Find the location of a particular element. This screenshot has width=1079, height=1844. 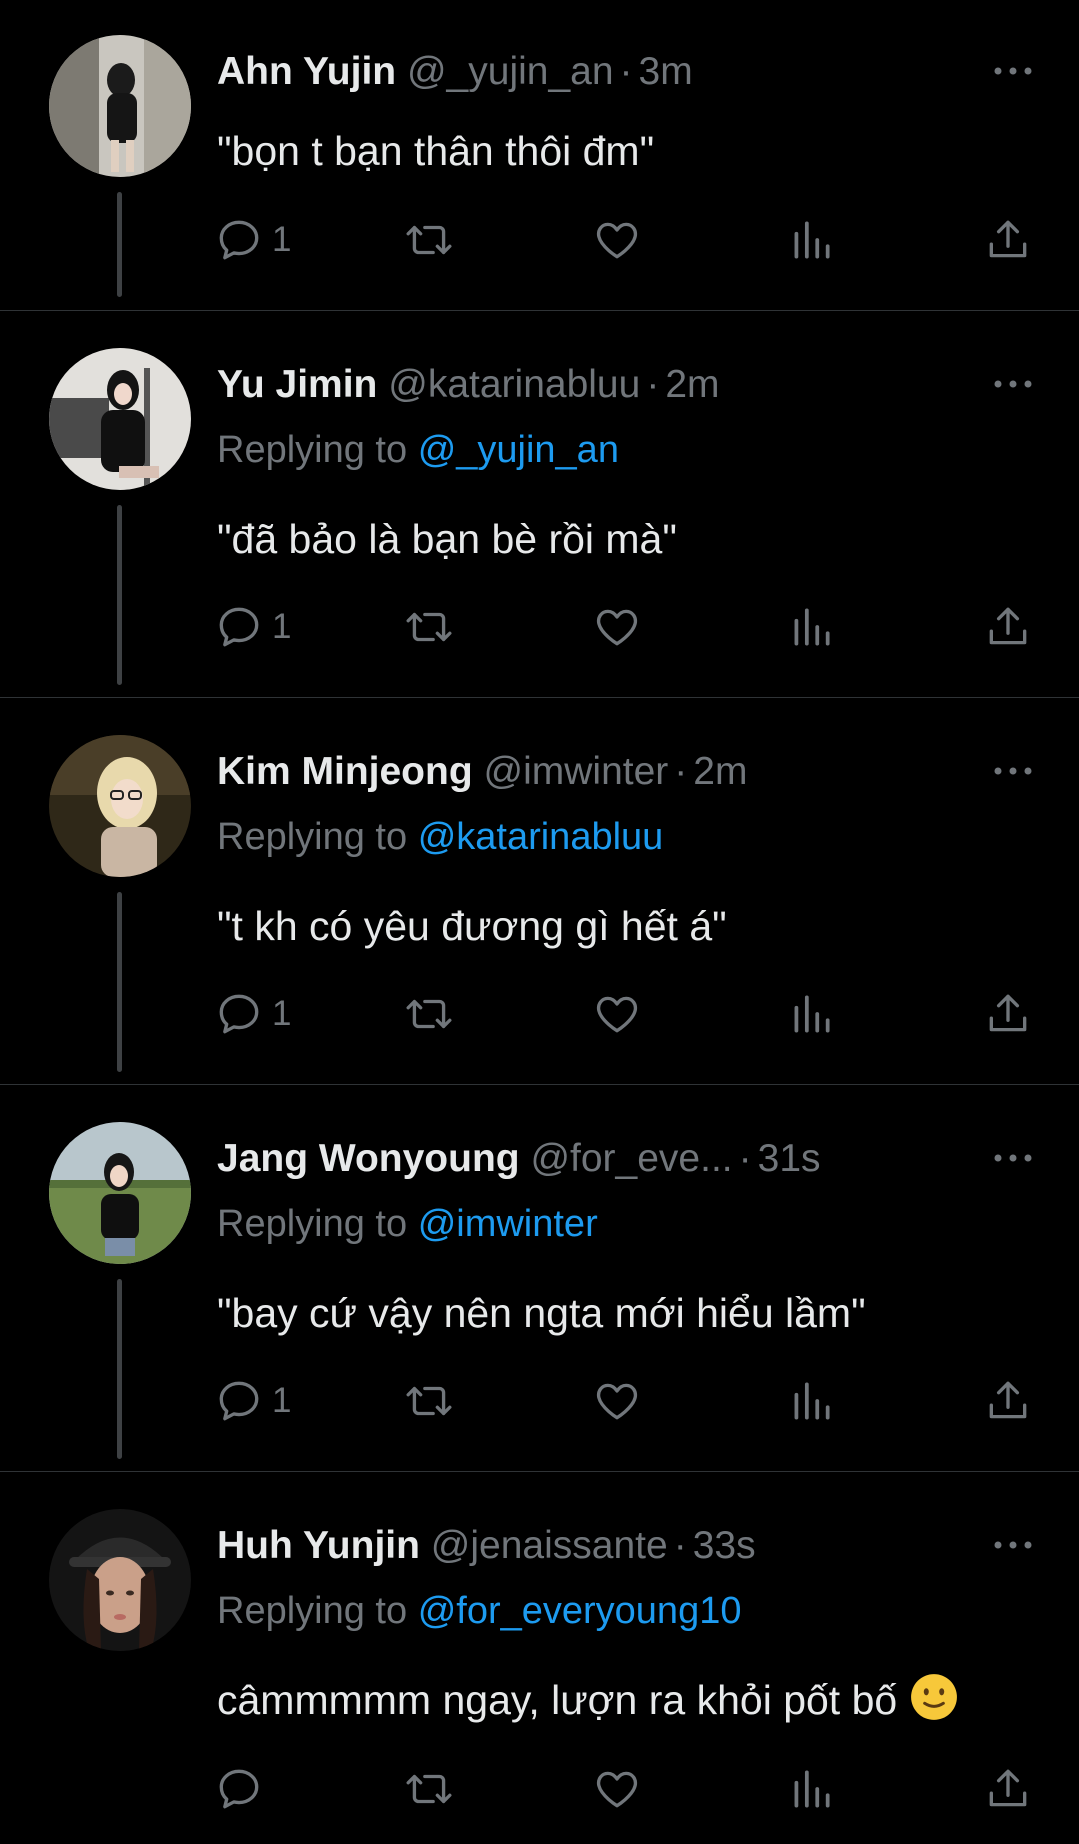

timestamp: 33s is located at coordinates (724, 1545).